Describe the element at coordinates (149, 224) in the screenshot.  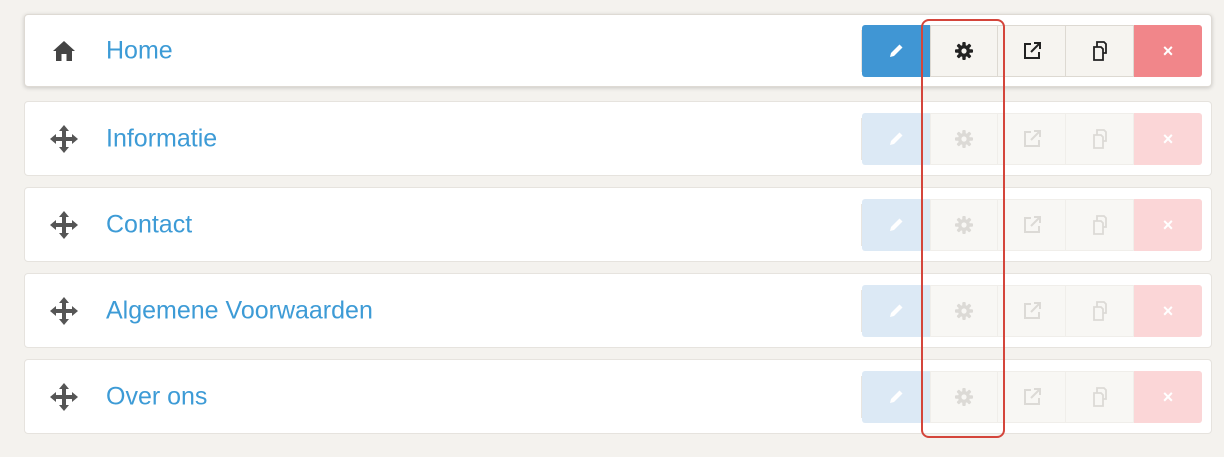
I see `page-title: Contact` at that location.